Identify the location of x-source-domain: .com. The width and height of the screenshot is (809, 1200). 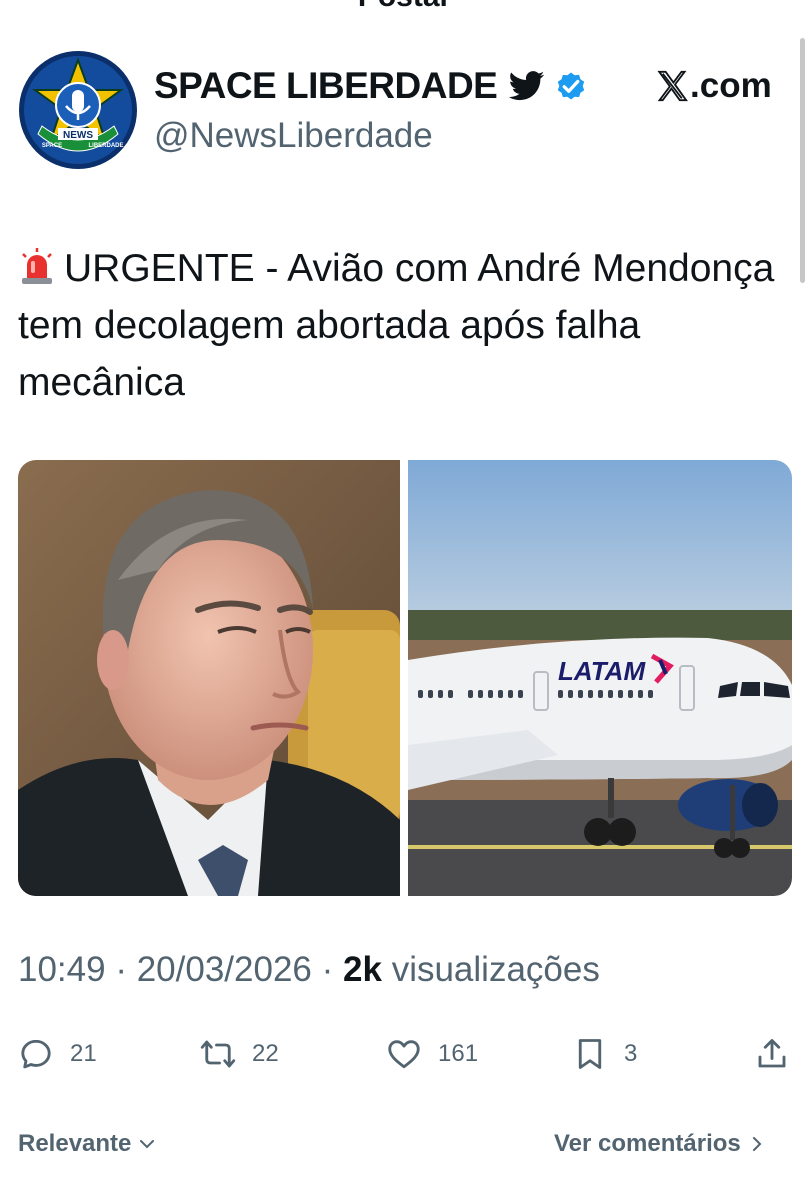
(731, 85).